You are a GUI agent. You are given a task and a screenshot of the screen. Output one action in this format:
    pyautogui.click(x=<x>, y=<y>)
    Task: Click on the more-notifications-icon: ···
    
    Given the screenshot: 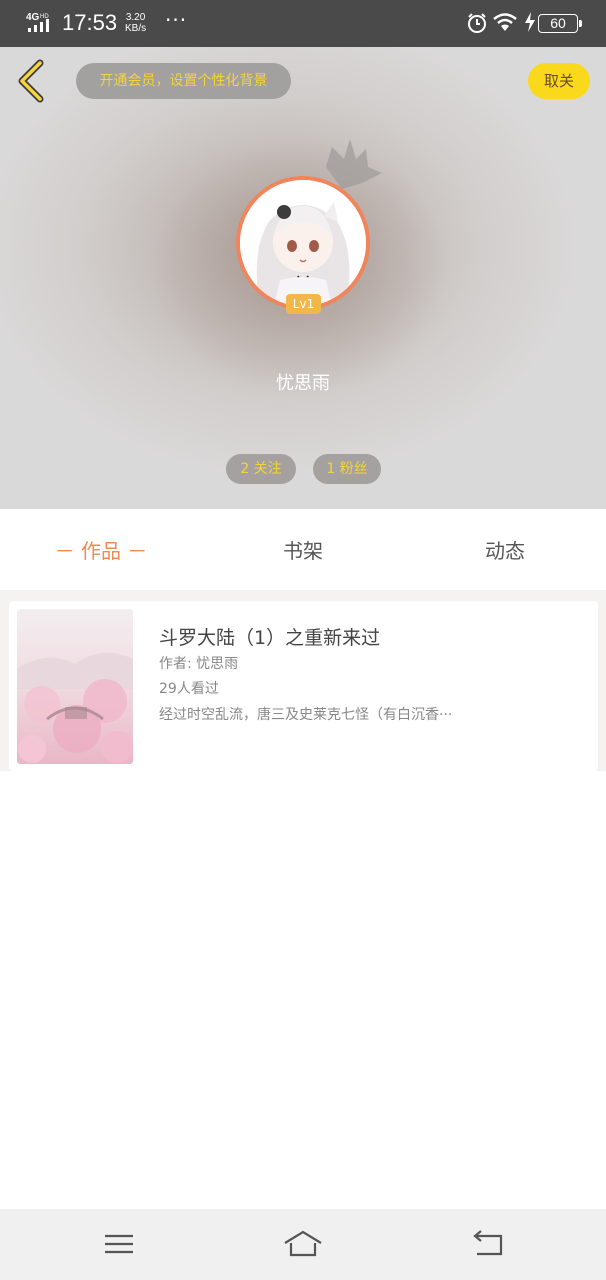 What is the action you would take?
    pyautogui.click(x=176, y=20)
    